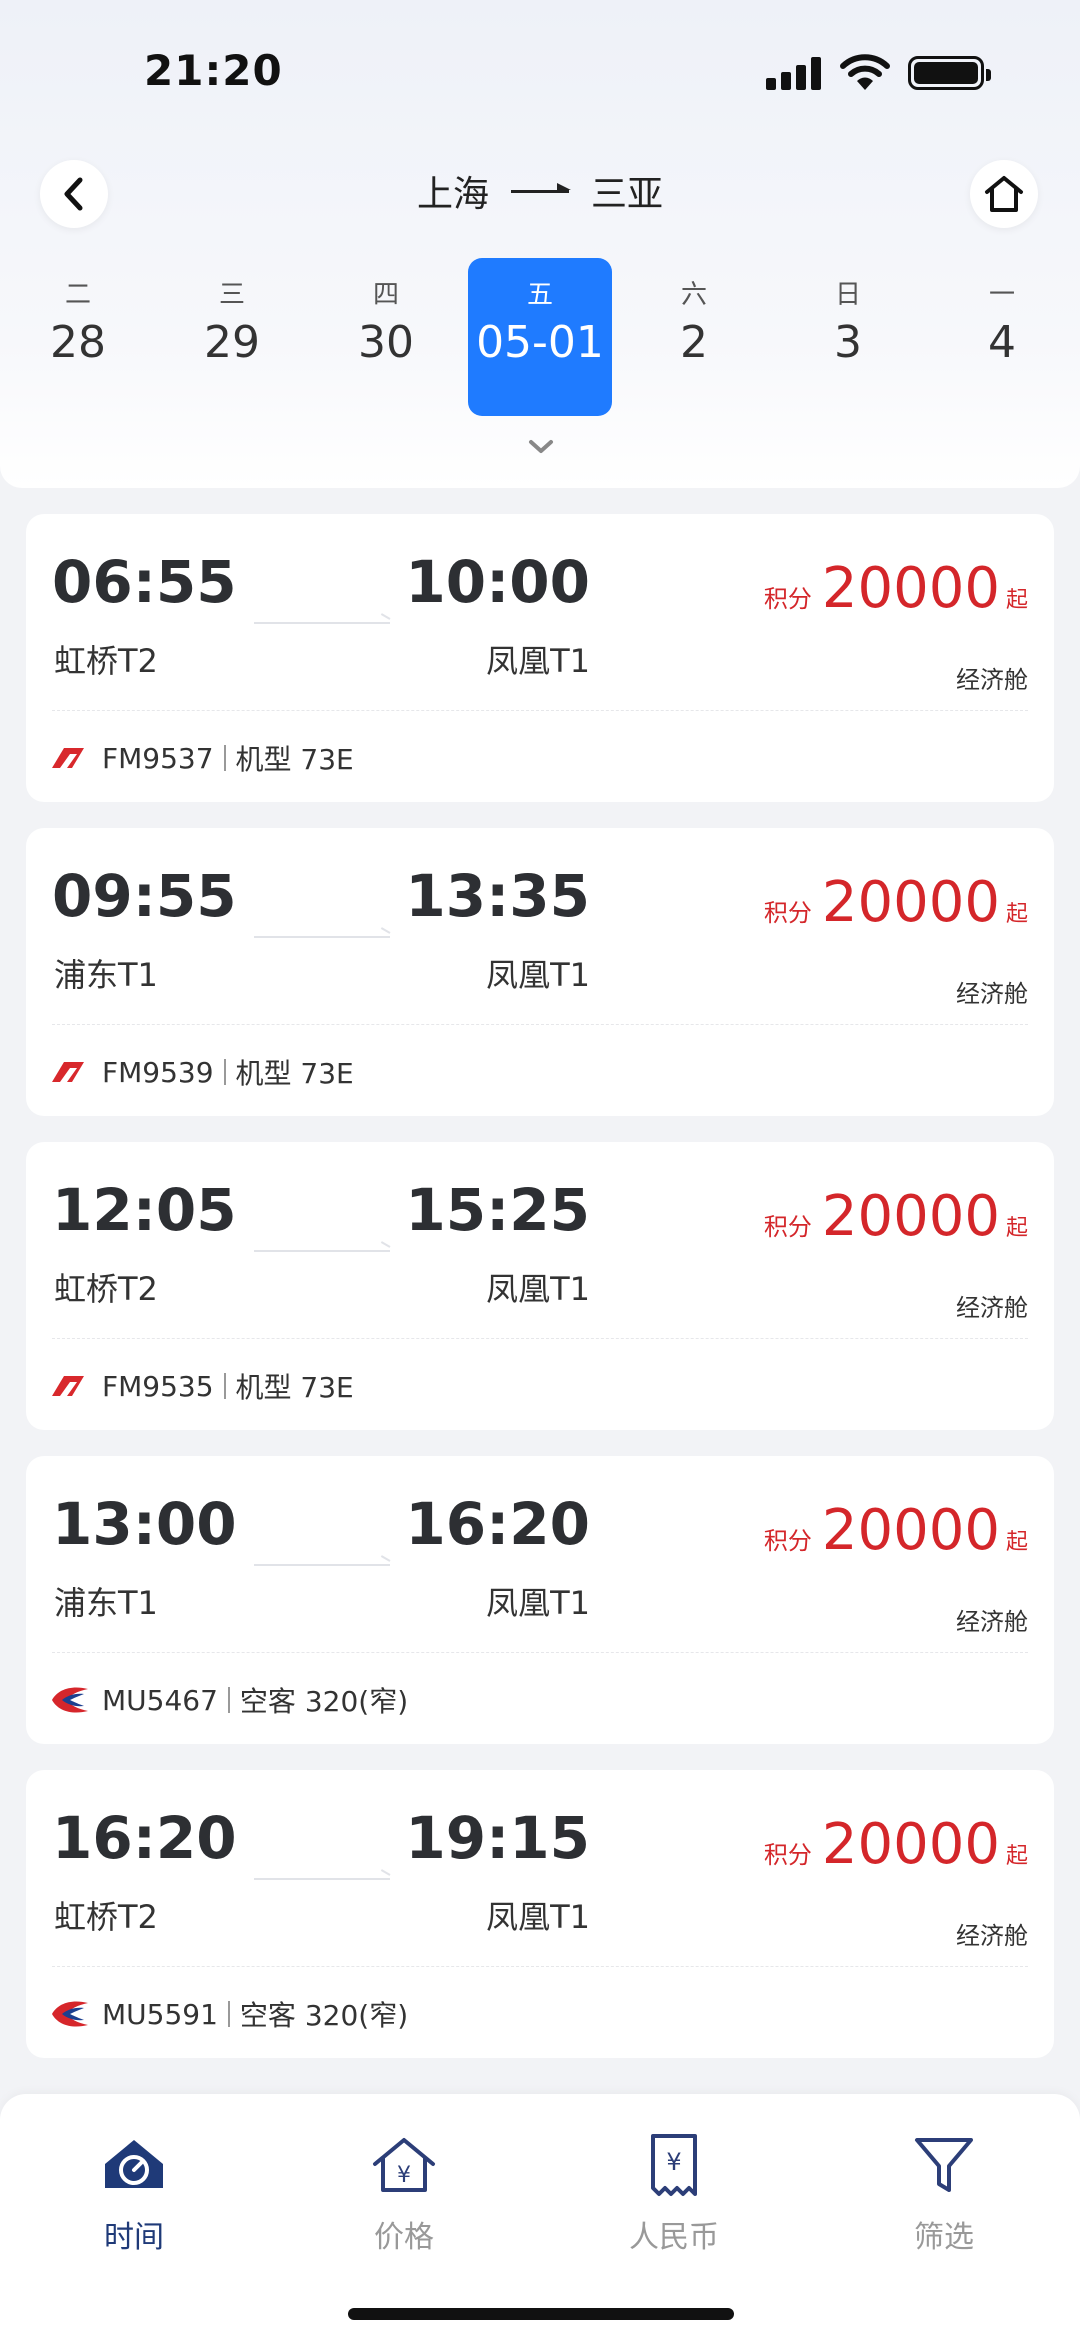 This screenshot has height=2341, width=1080. I want to click on date-item: 二 28, so click(78, 337).